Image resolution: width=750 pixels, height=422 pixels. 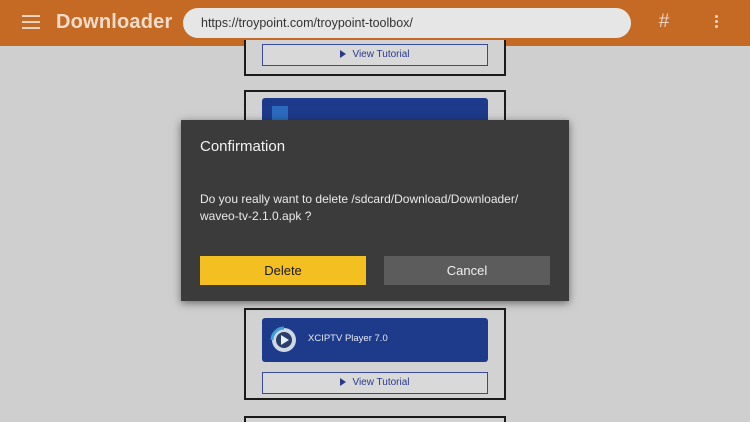 What do you see at coordinates (664, 22) in the screenshot?
I see `hash-icon: #` at bounding box center [664, 22].